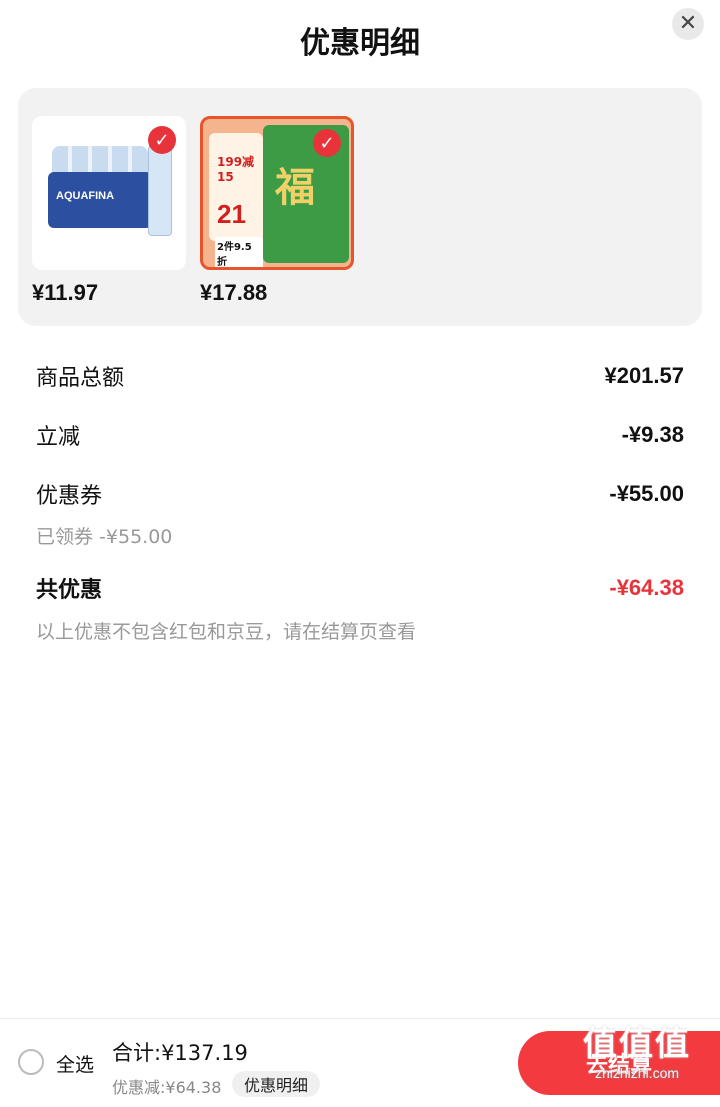 This screenshot has width=720, height=1107. I want to click on close-button: ✕, so click(688, 24).